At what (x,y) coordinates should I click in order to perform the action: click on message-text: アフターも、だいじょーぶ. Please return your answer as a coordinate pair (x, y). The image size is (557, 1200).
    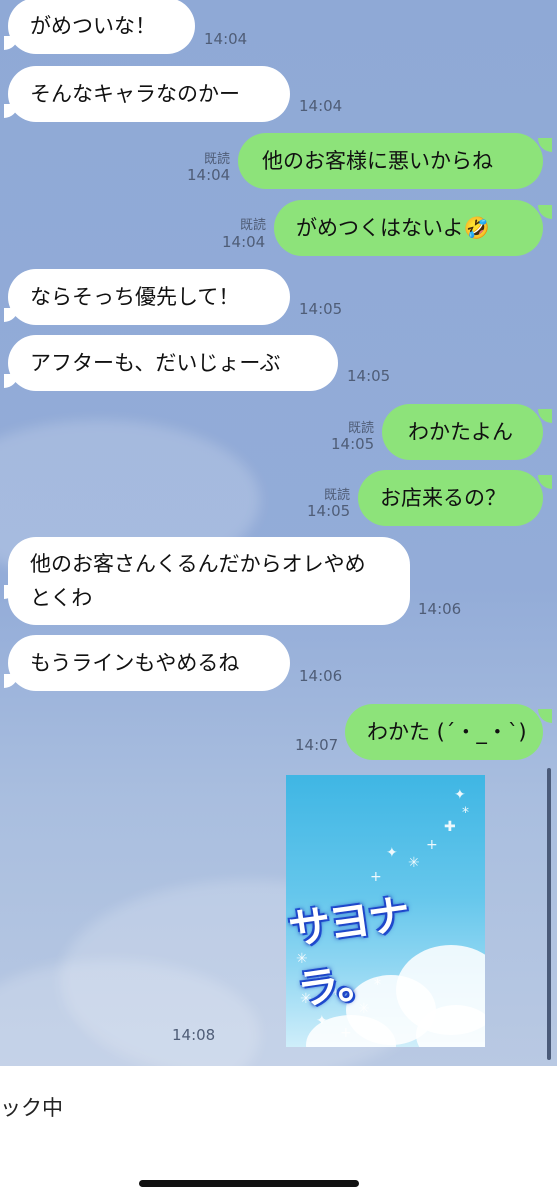
    Looking at the image, I should click on (155, 363).